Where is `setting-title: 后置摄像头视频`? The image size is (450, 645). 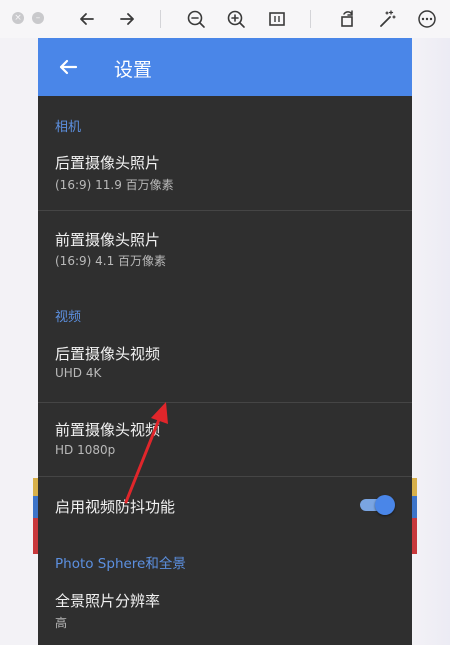
setting-title: 后置摄像头视频 is located at coordinates (108, 354).